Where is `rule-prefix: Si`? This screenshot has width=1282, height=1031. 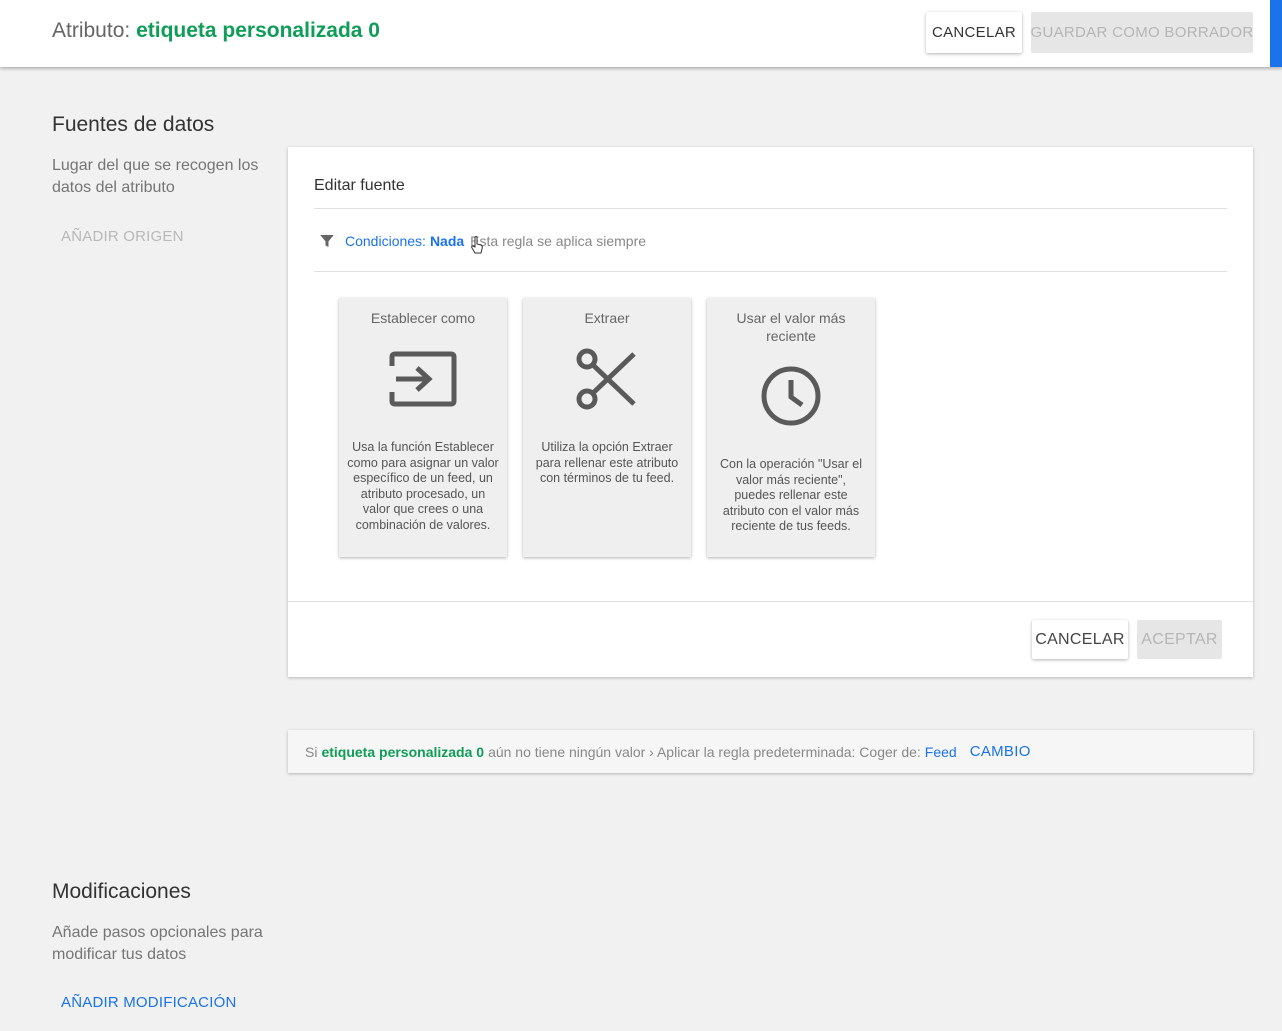 rule-prefix: Si is located at coordinates (311, 751).